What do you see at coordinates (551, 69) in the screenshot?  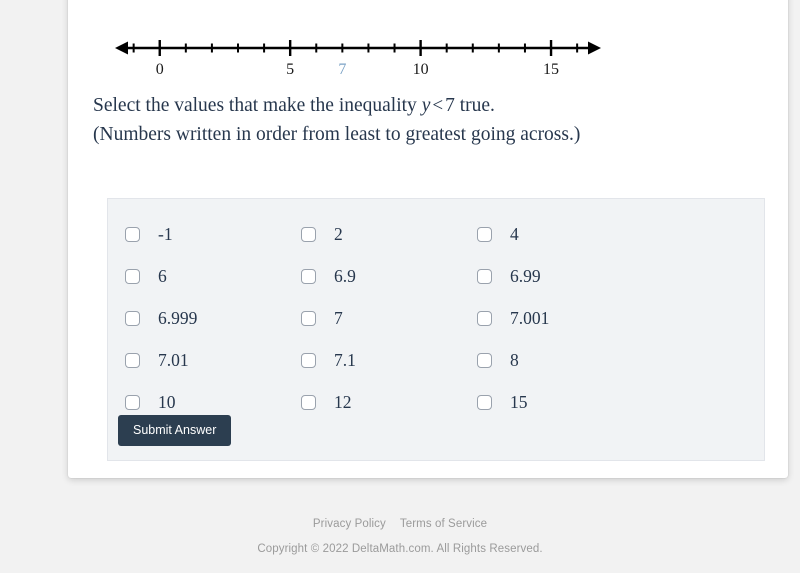 I see `number-line-label-15: 15` at bounding box center [551, 69].